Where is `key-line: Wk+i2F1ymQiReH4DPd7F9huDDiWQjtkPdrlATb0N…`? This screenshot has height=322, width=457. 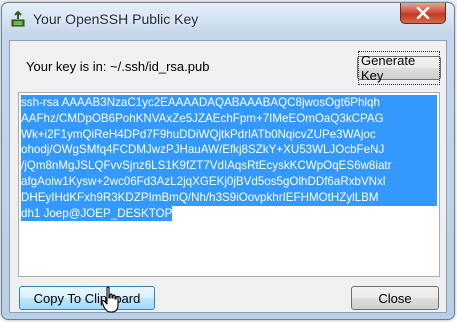
key-line: Wk+i2F1ymQiReH4DPd7F9huDDiWQjtkPdrlATb0N… is located at coordinates (229, 134).